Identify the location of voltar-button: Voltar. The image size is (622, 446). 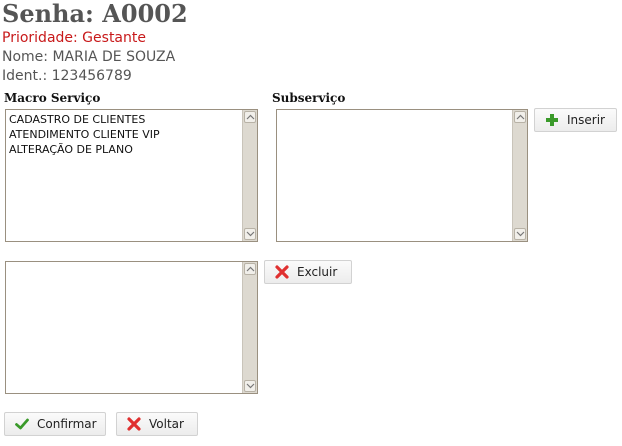
(157, 424).